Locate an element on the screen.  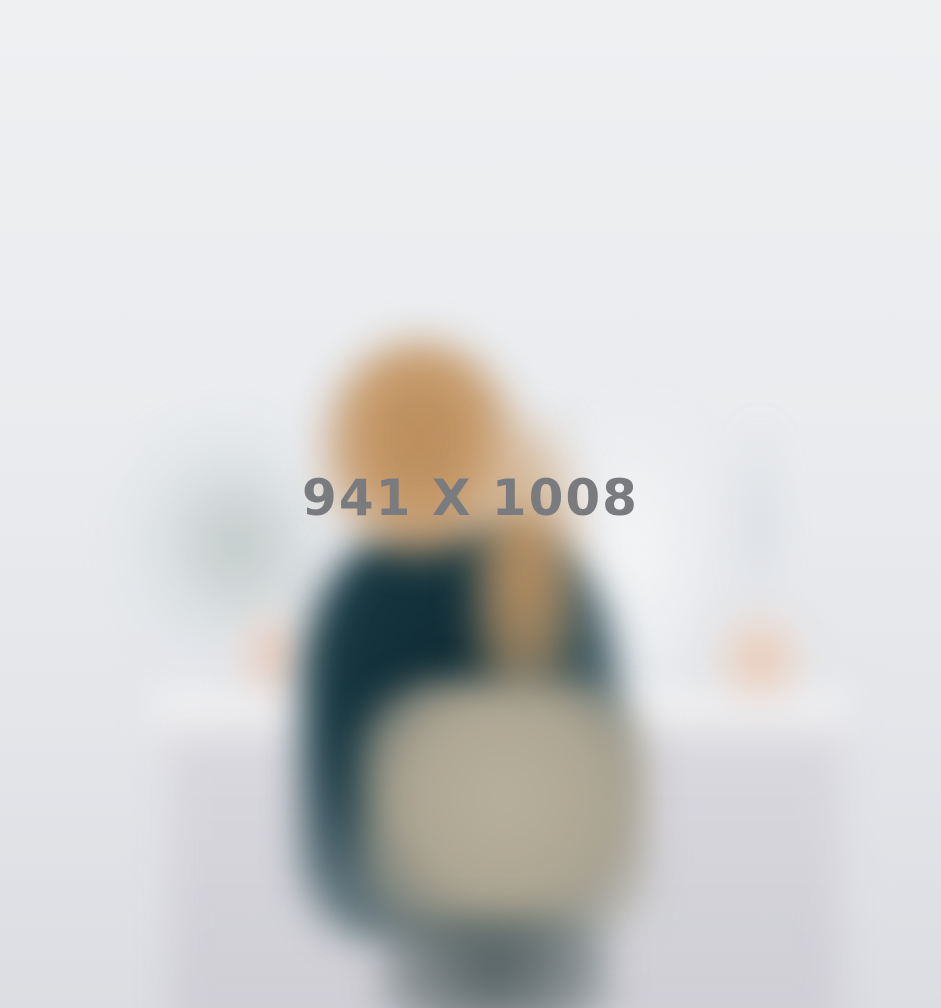
left-plant-pot is located at coordinates (273, 655).